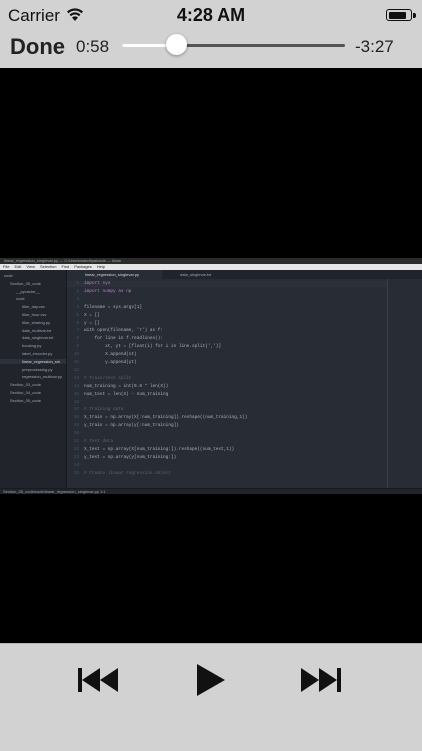 The width and height of the screenshot is (422, 751). I want to click on line-number: 20, so click(76, 434).